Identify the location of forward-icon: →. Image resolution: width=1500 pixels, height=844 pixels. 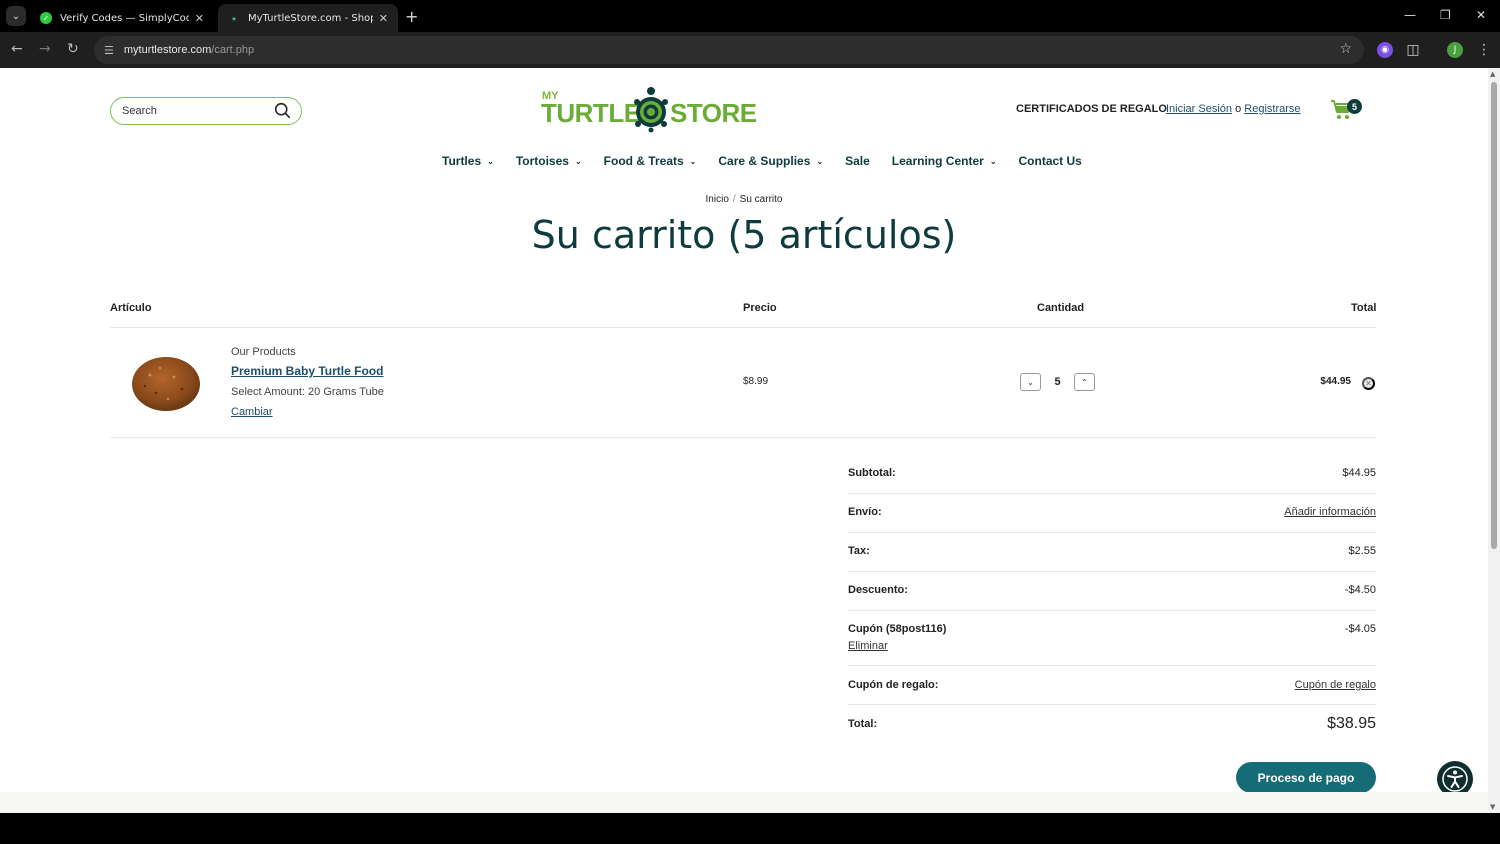
(45, 49).